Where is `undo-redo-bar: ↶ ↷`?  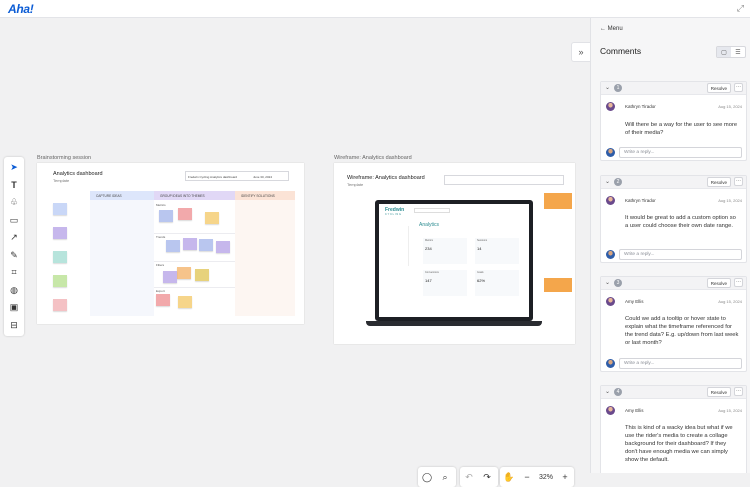 undo-redo-bar: ↶ ↷ is located at coordinates (479, 477).